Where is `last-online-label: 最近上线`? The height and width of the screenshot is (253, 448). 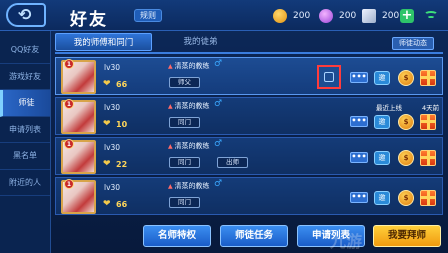 last-online-label: 最近上线 is located at coordinates (389, 108).